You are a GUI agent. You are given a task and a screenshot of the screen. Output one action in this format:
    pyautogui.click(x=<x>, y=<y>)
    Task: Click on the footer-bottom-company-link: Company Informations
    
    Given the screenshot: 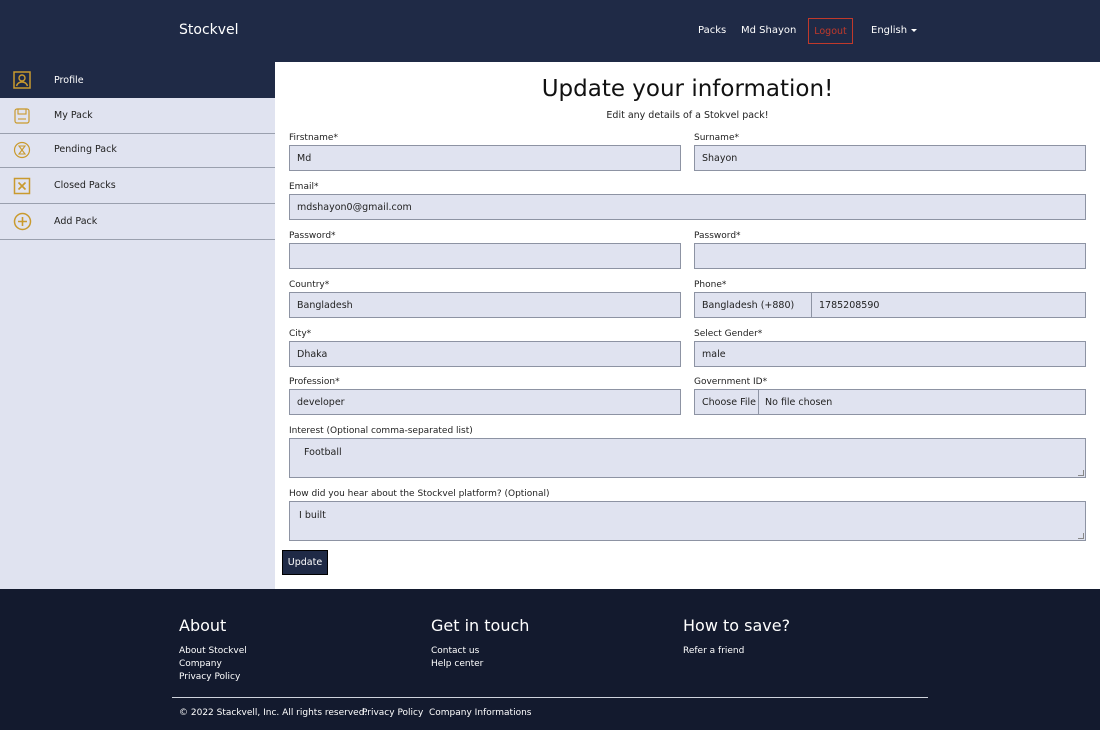 What is the action you would take?
    pyautogui.click(x=480, y=713)
    